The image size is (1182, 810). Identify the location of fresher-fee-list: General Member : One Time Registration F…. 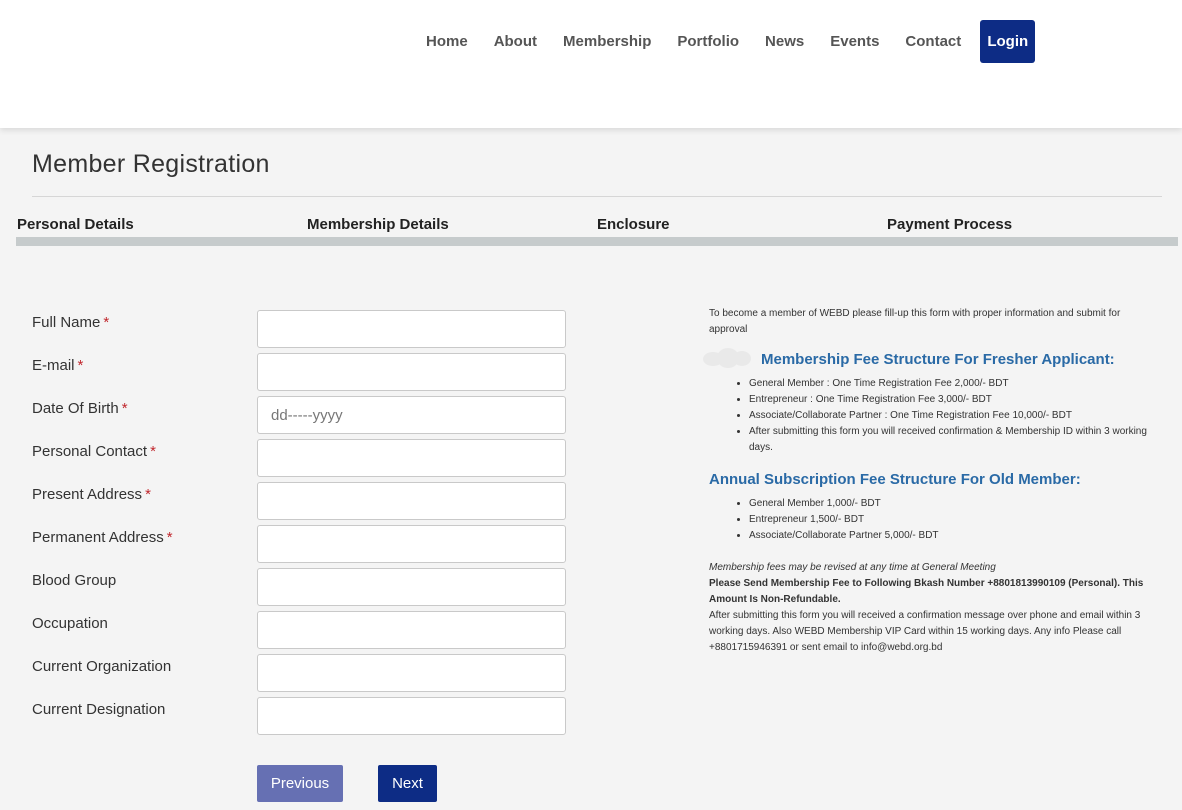
(935, 416).